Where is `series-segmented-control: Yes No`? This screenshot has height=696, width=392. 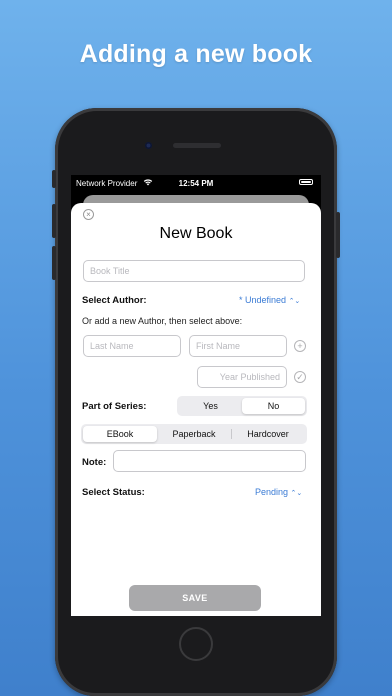 series-segmented-control: Yes No is located at coordinates (242, 406).